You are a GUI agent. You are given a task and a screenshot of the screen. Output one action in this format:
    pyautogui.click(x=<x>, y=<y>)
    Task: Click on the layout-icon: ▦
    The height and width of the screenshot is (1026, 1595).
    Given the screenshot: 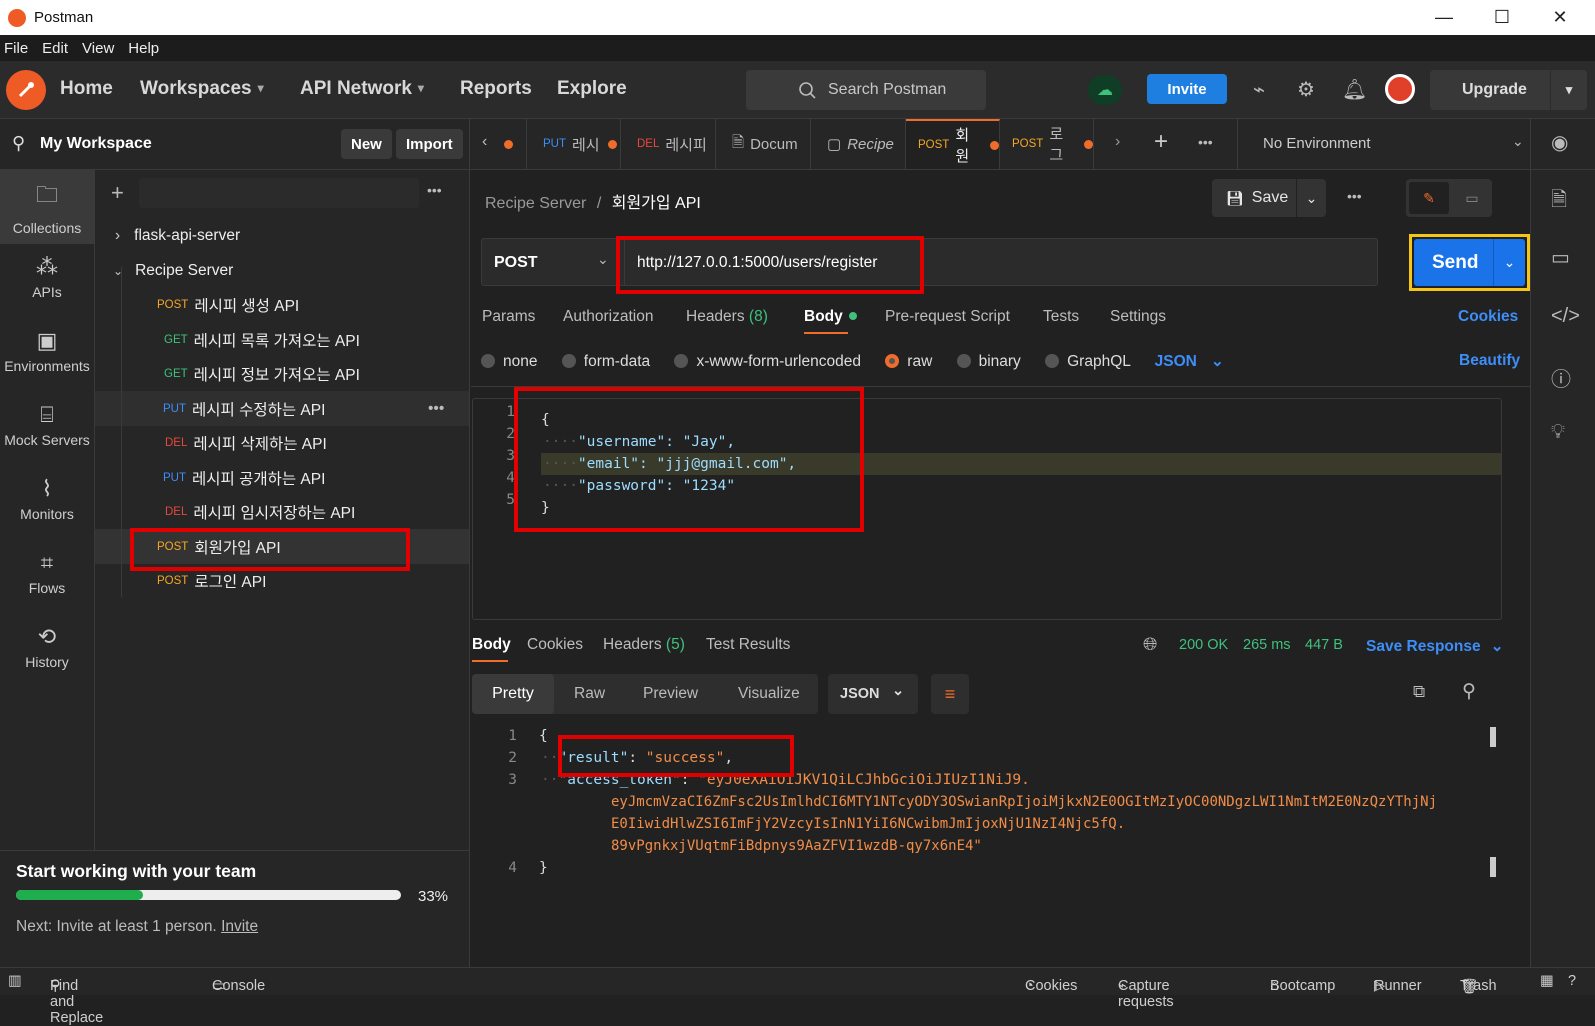 What is the action you would take?
    pyautogui.click(x=1547, y=981)
    